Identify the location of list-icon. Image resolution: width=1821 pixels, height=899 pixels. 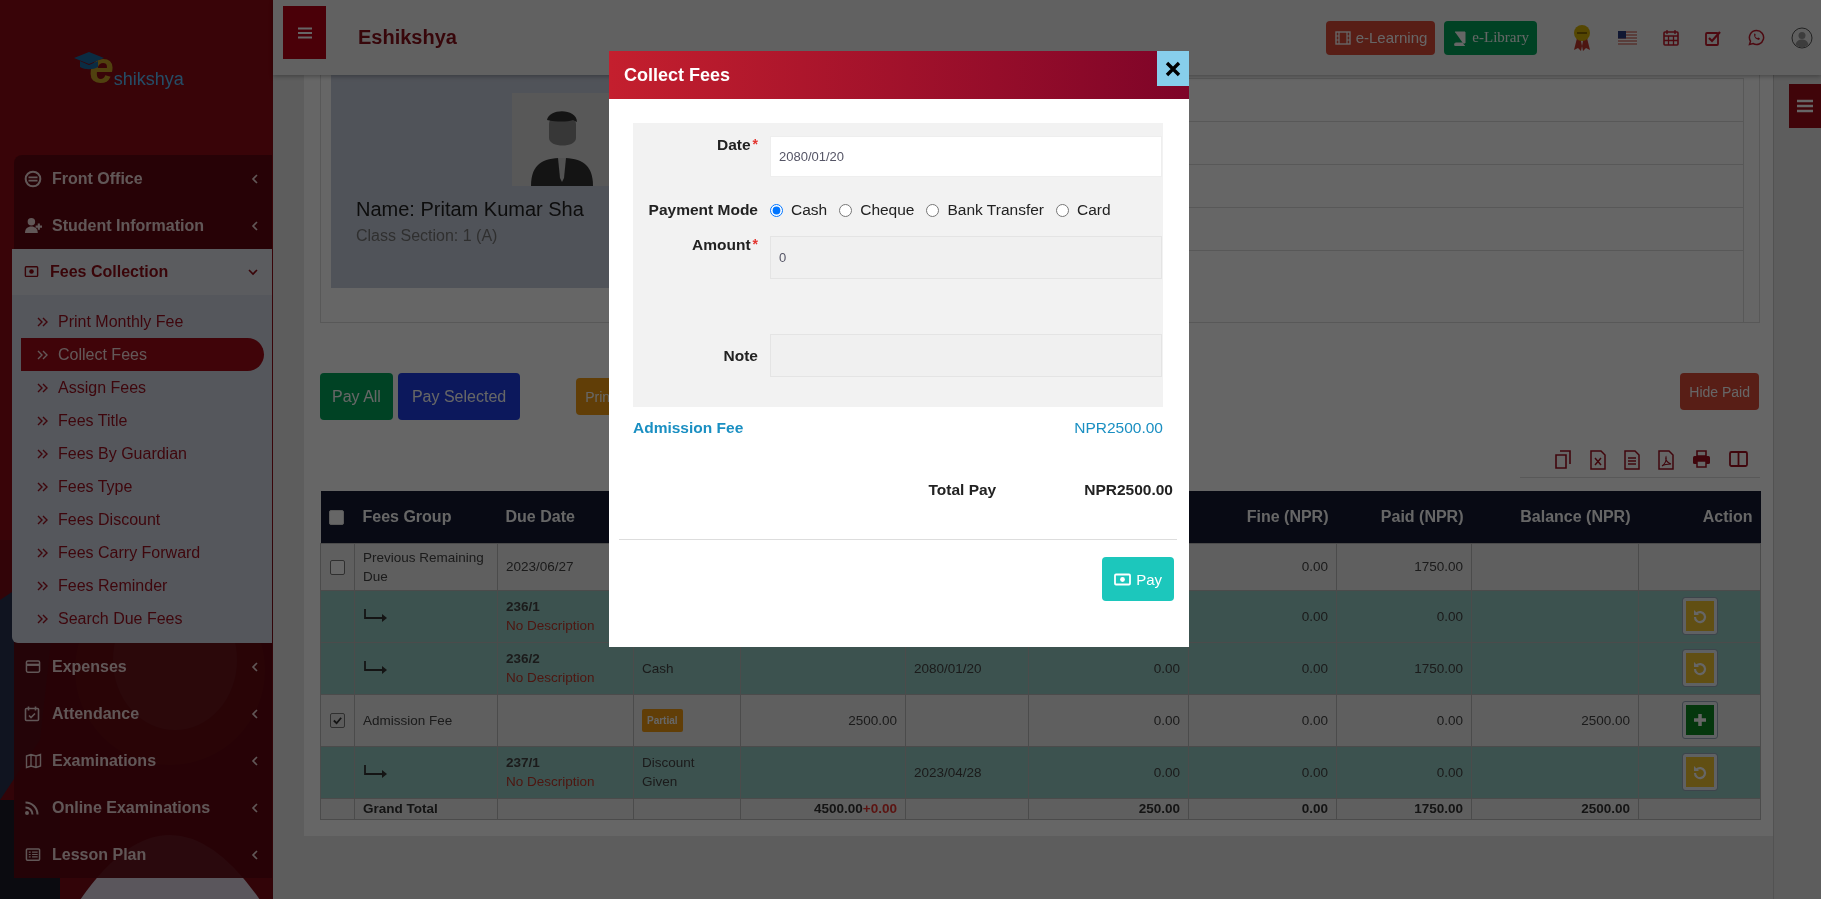
(33, 854).